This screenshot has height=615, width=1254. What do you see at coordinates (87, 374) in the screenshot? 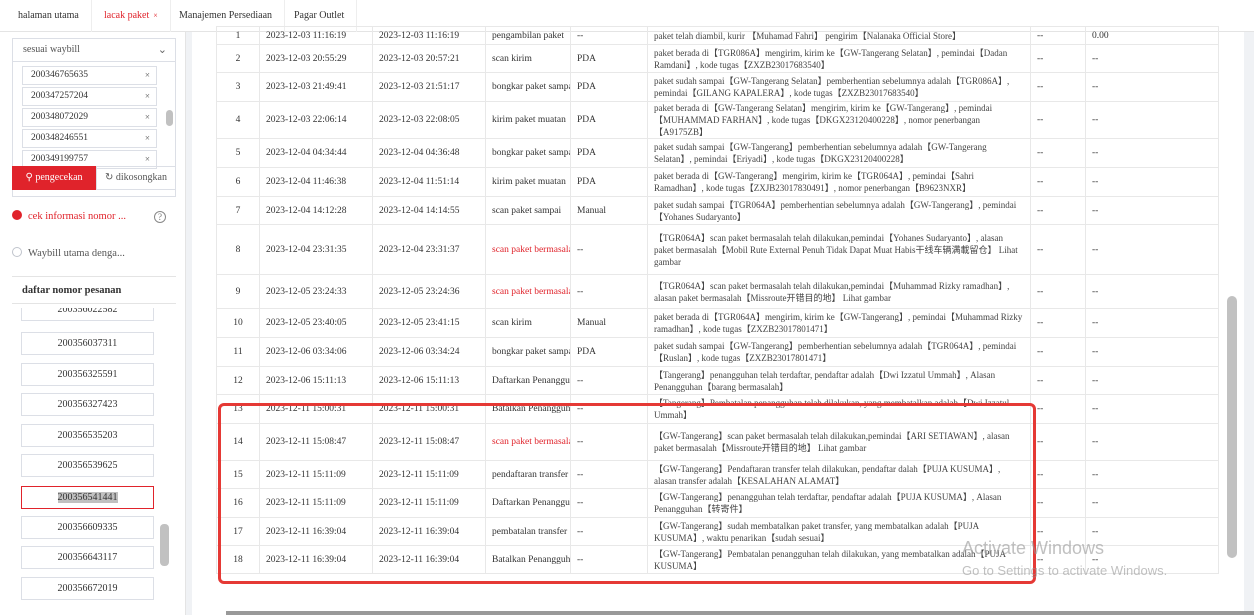
I see `order-item: 200356325591` at bounding box center [87, 374].